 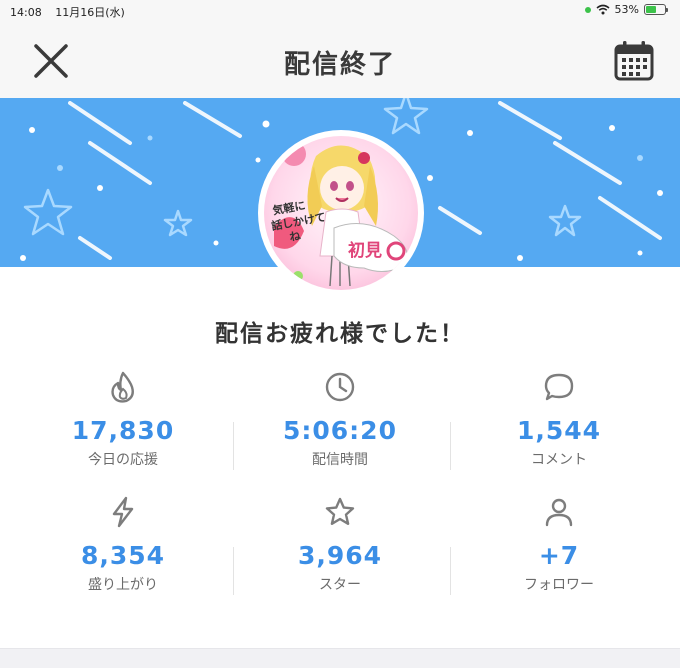 I want to click on wifi-icon, so click(x=603, y=9).